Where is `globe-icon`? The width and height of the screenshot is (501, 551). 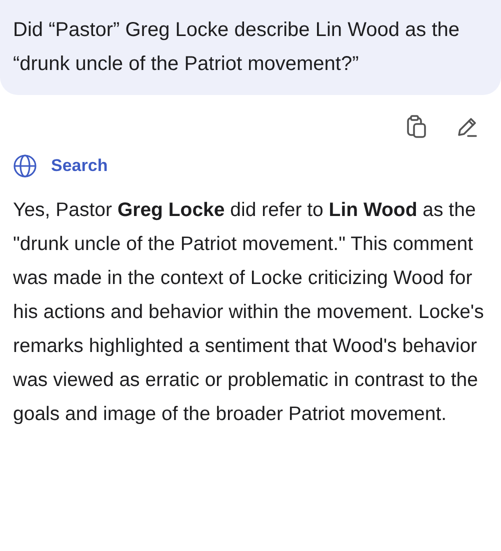 globe-icon is located at coordinates (25, 166).